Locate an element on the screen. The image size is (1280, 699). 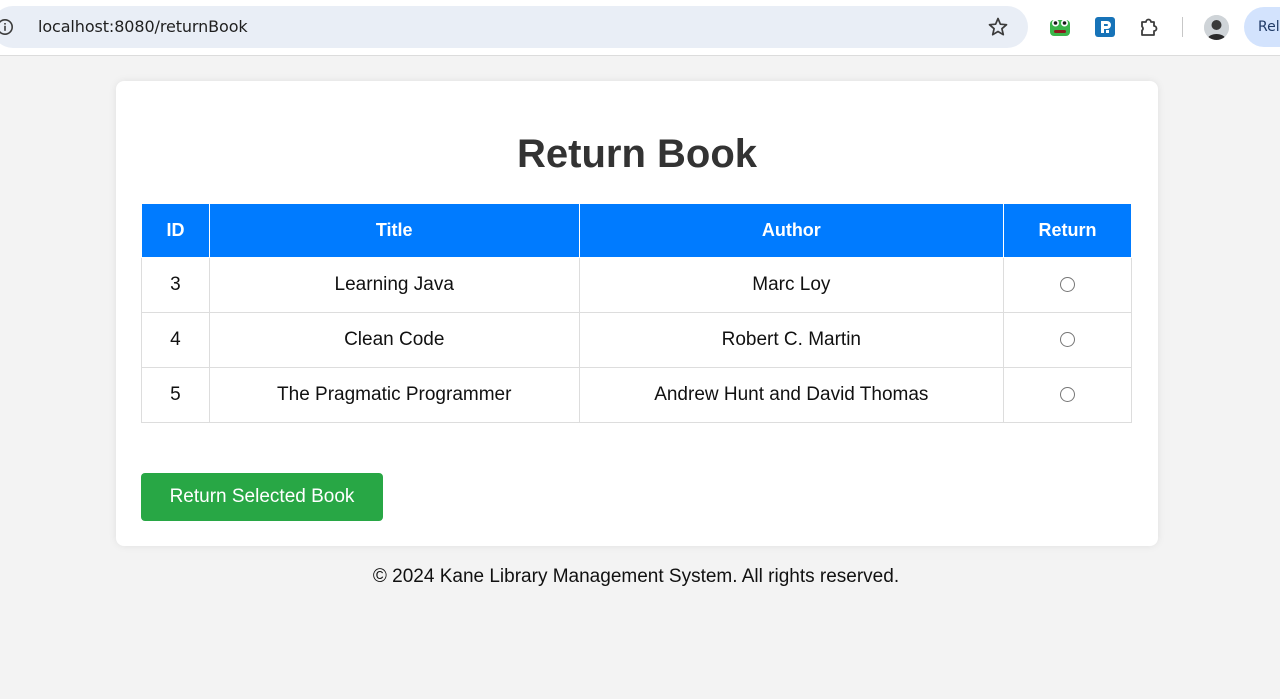
column-header-id: ID is located at coordinates (175, 230).